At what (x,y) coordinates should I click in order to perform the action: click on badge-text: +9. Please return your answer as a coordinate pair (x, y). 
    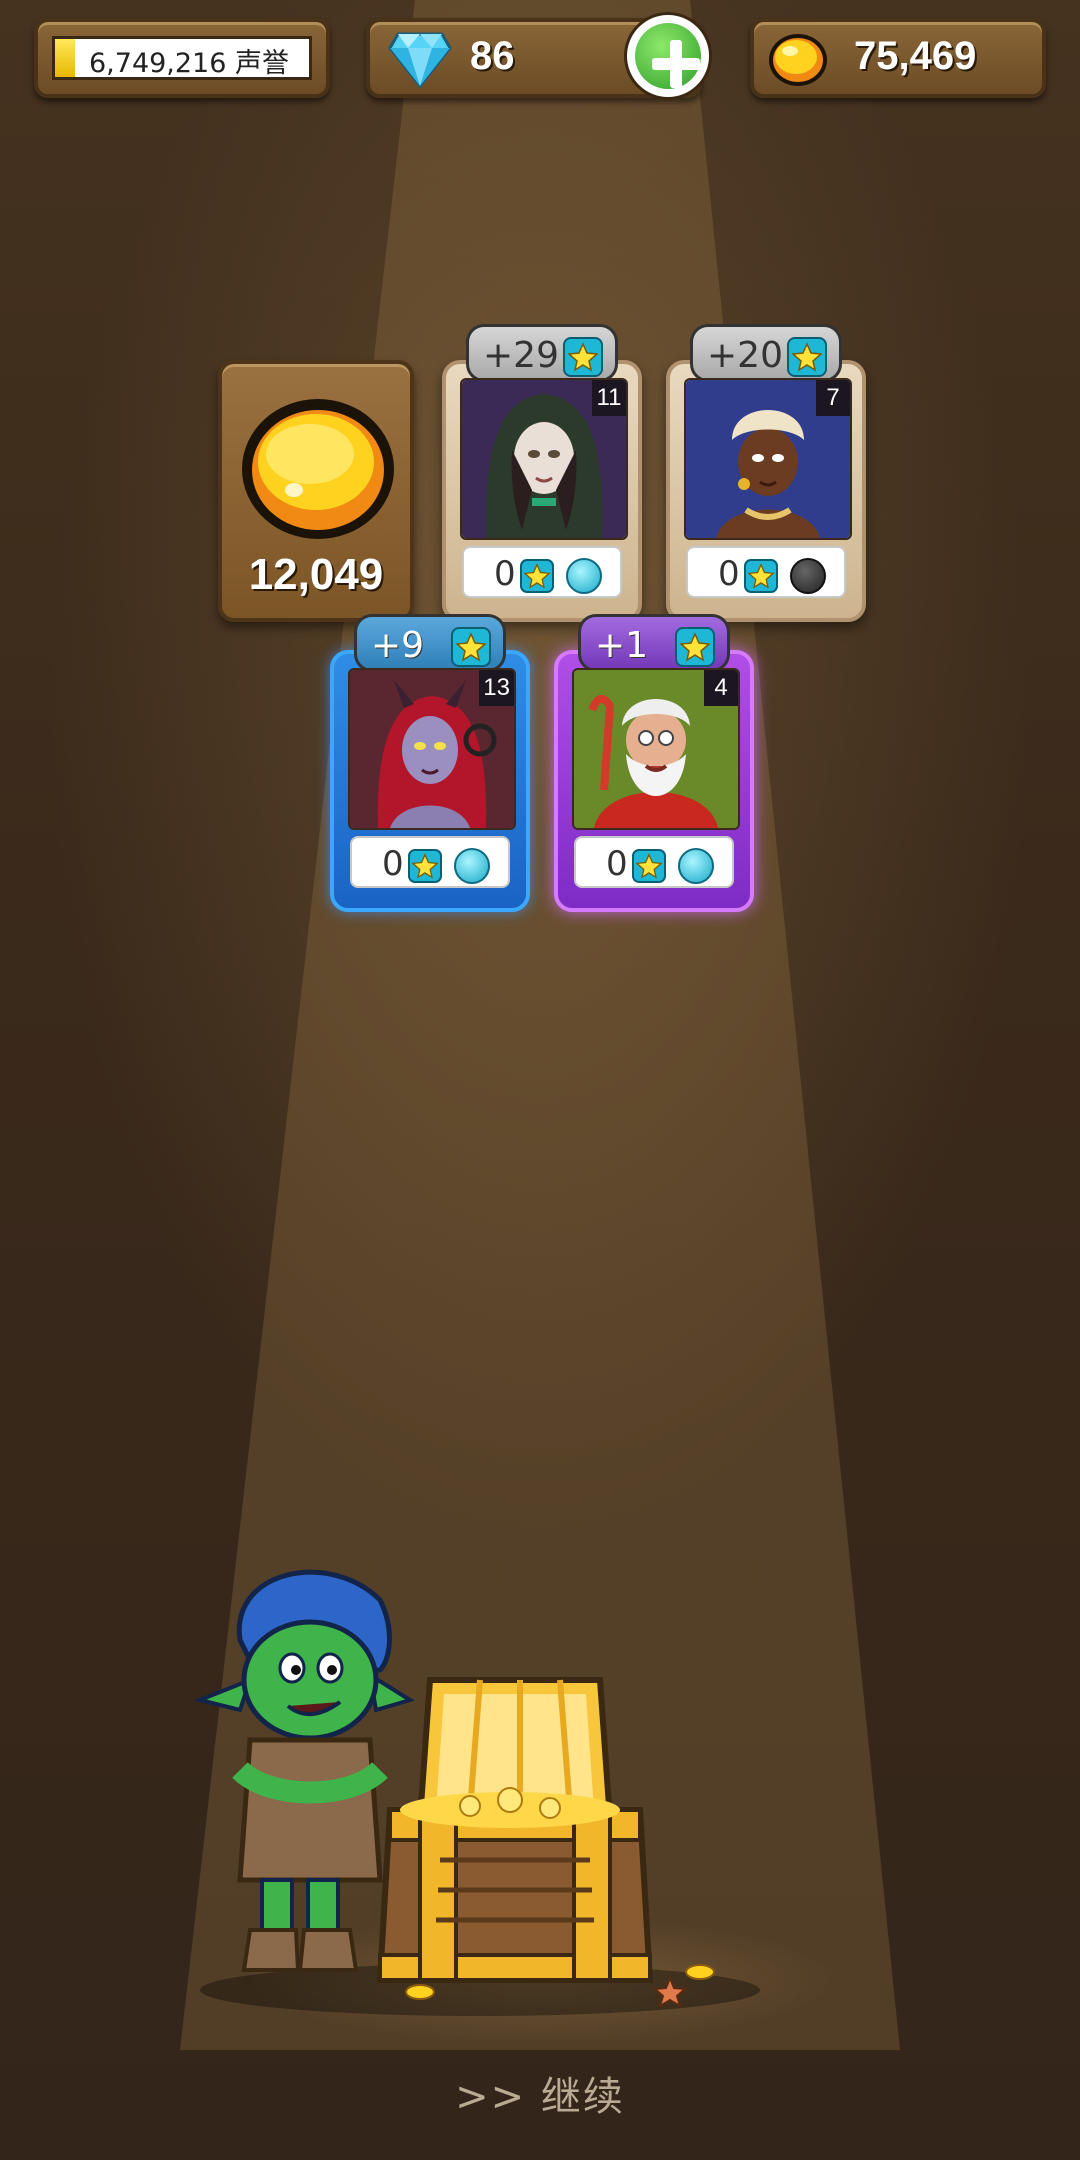
    Looking at the image, I should click on (398, 645).